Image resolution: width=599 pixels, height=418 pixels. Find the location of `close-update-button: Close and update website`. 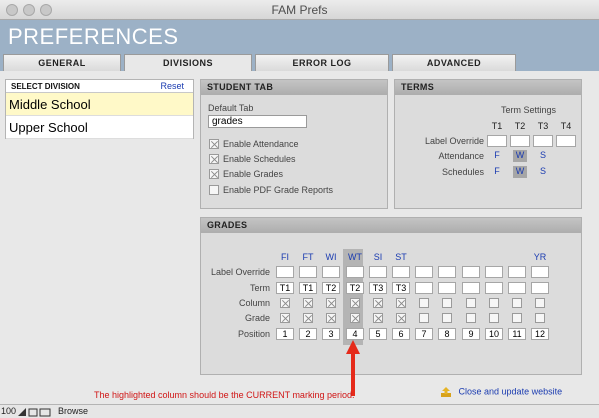

close-update-button: Close and update website is located at coordinates (501, 392).